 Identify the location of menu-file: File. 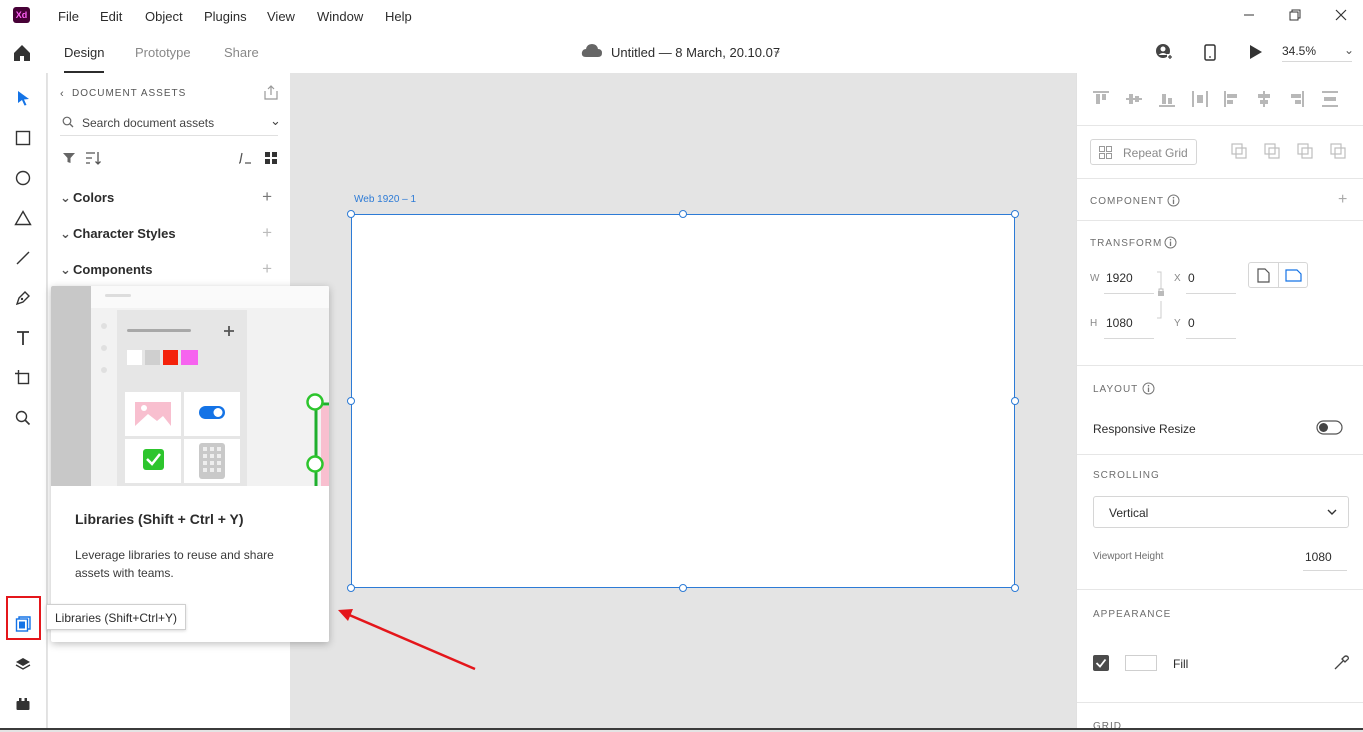
(68, 16).